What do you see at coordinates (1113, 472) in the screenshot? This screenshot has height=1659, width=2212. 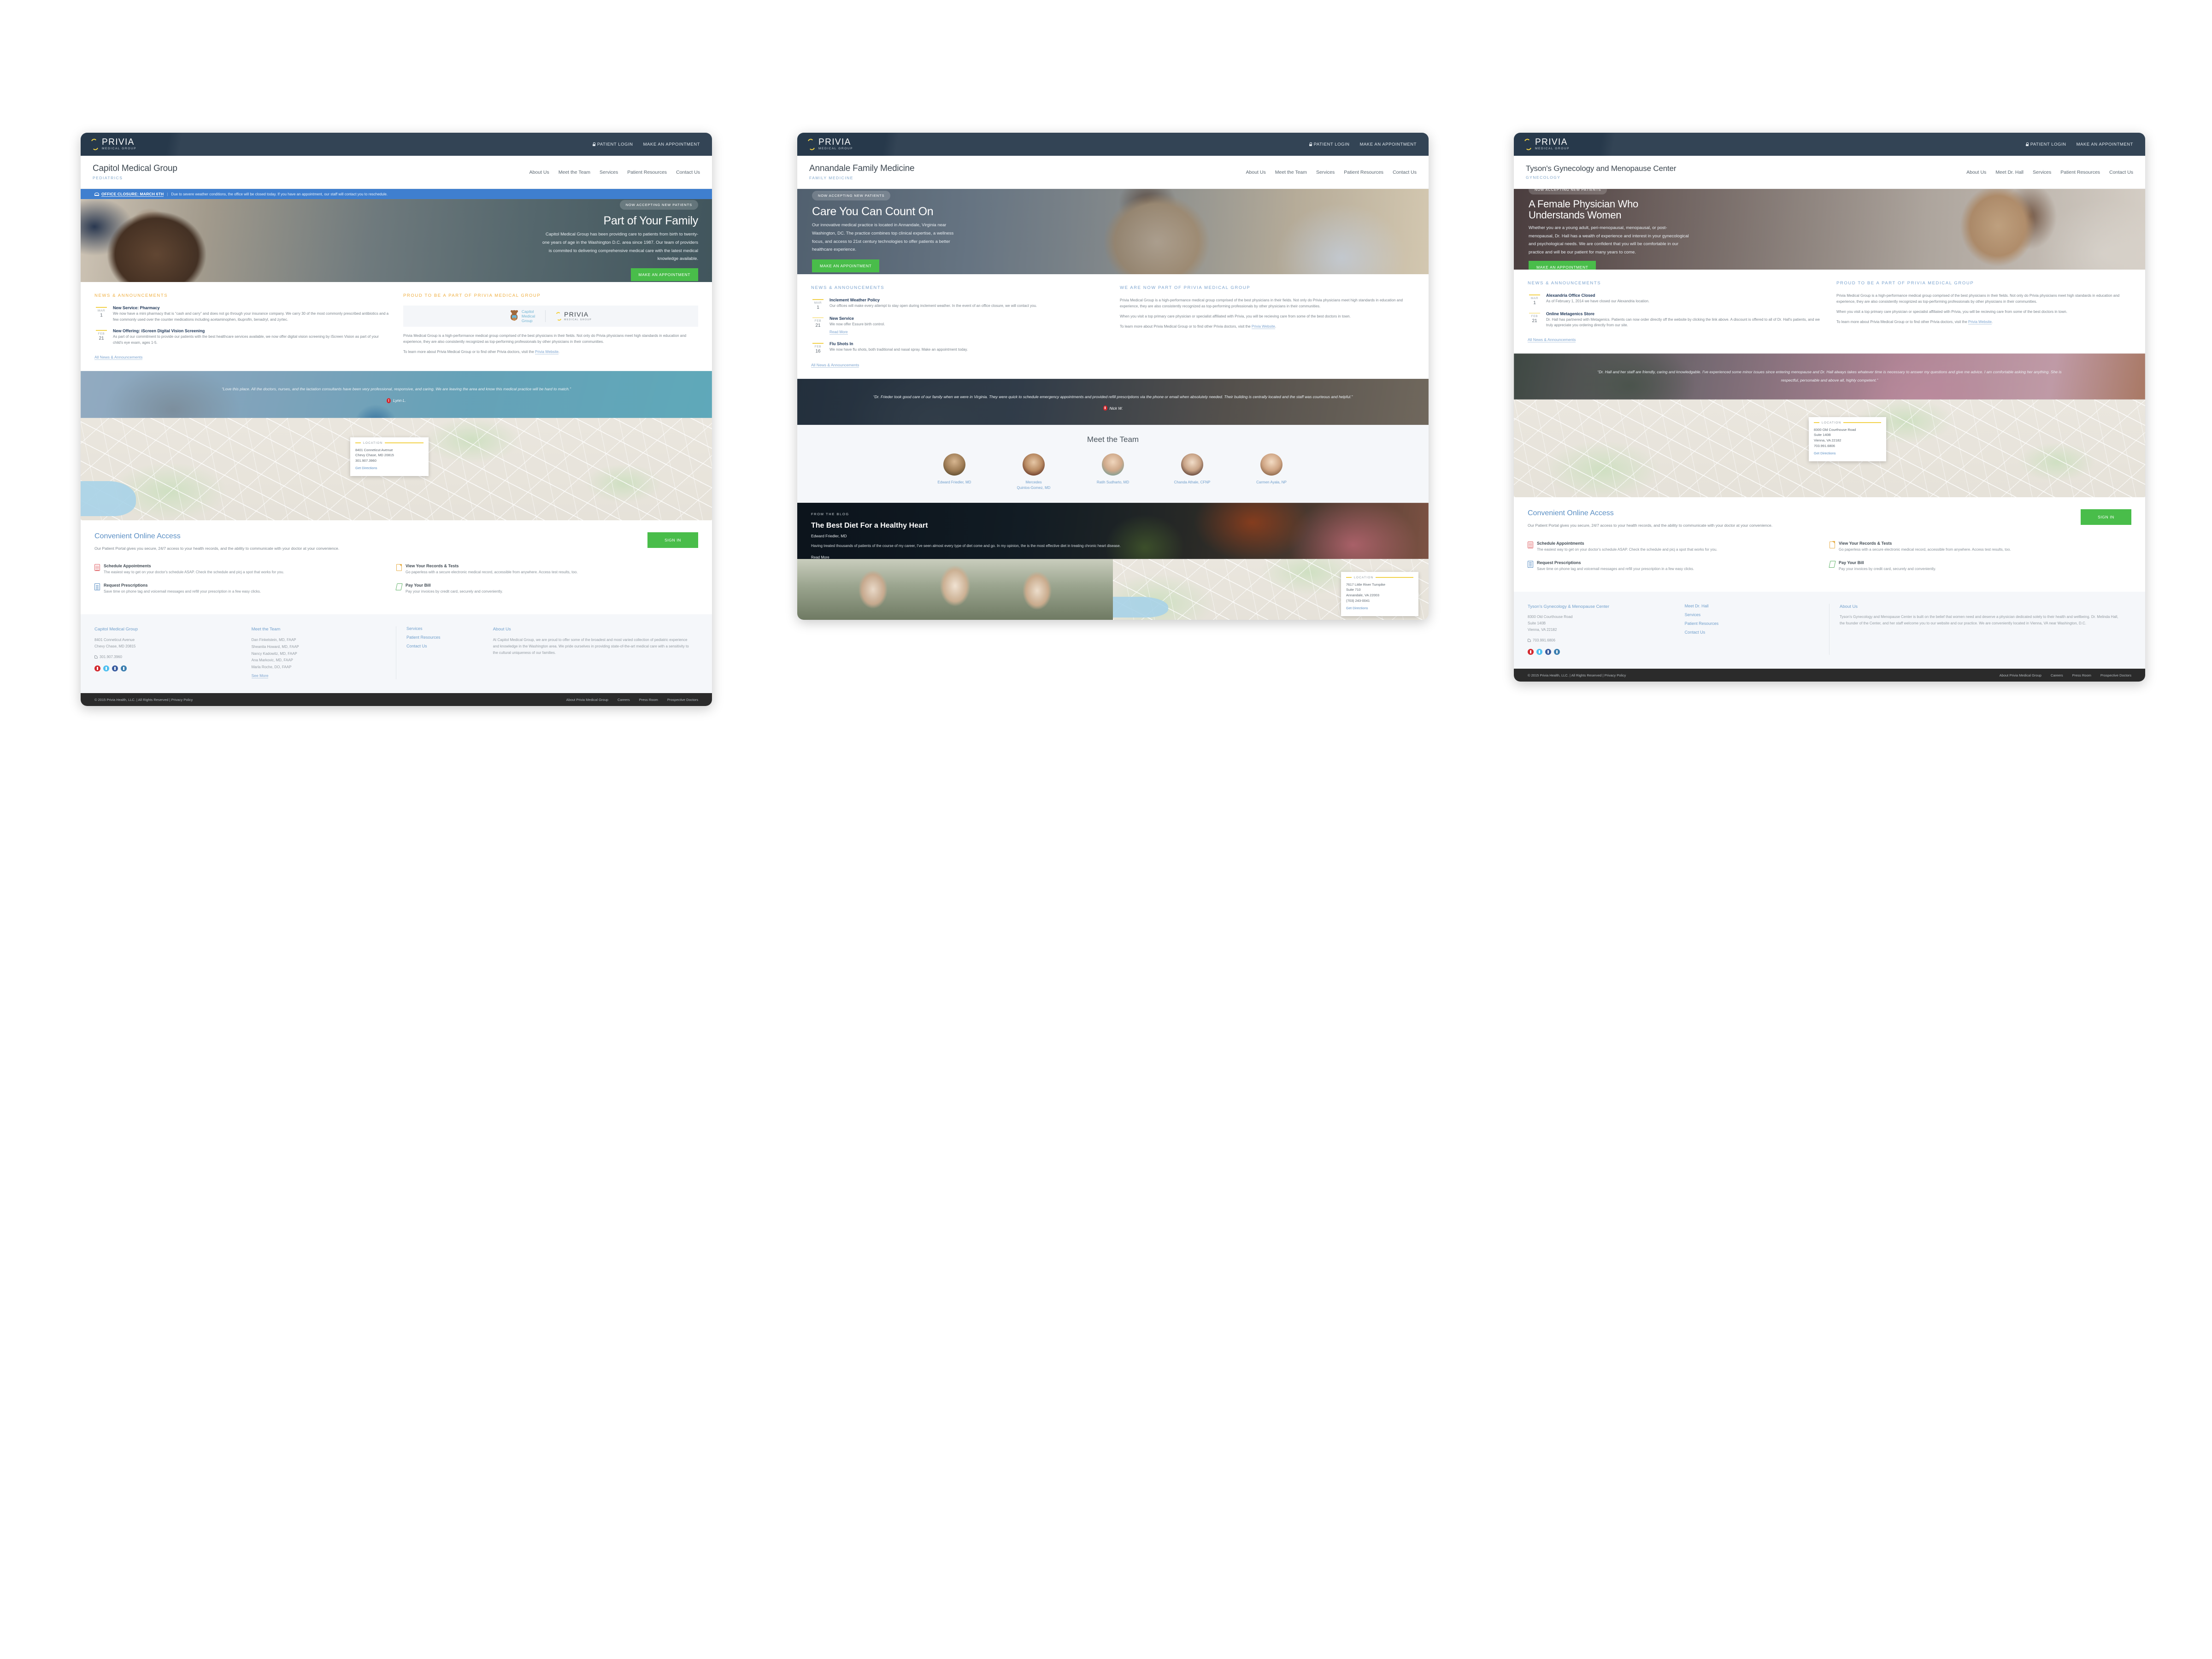 I see `team-member: Ratih Sudharto, MD` at bounding box center [1113, 472].